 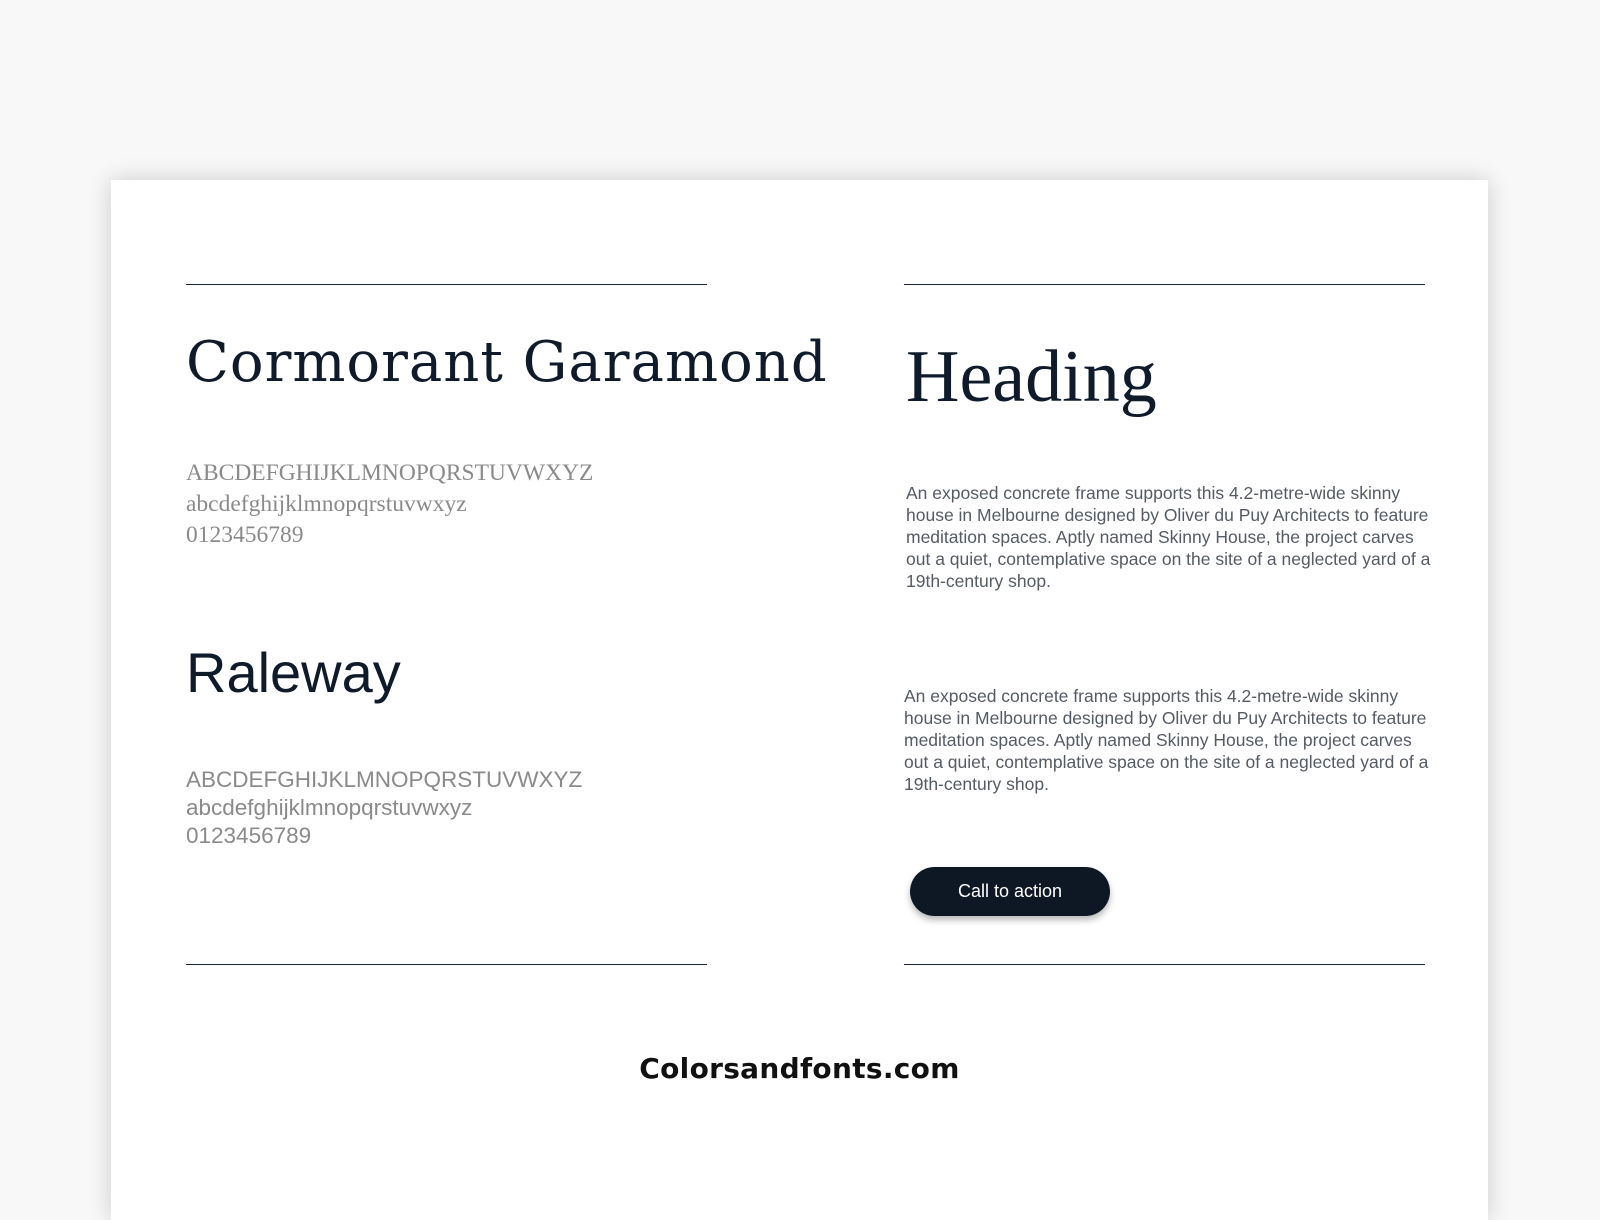 What do you see at coordinates (507, 362) in the screenshot?
I see `serif-font-name: Cormorant Garamond` at bounding box center [507, 362].